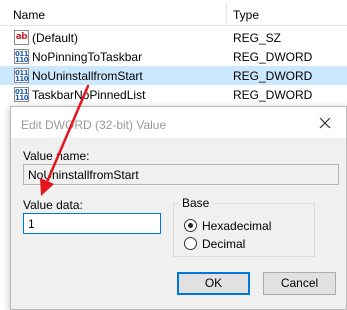 This screenshot has height=310, width=347. What do you see at coordinates (173, 37) in the screenshot?
I see `registry-row-default: ab (Default) REG_SZ` at bounding box center [173, 37].